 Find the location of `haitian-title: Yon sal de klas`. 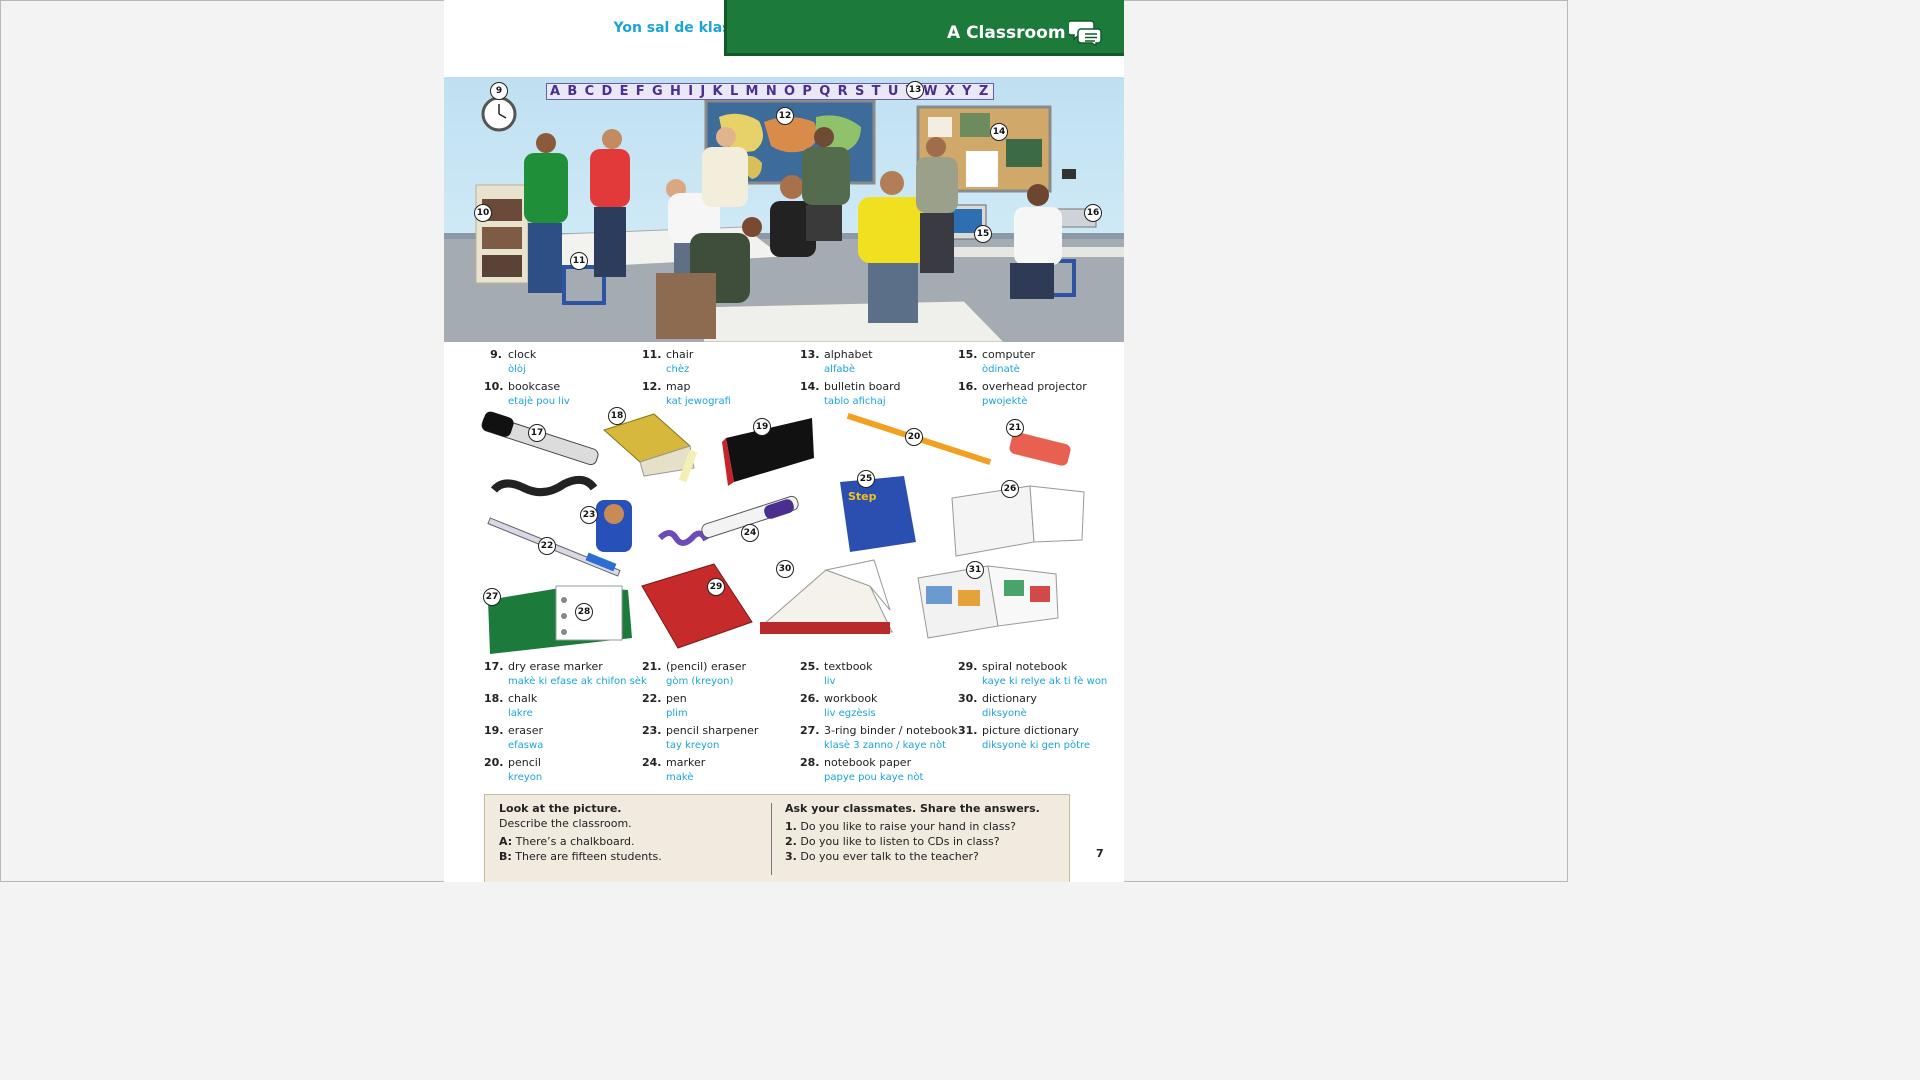

haitian-title: Yon sal de klas is located at coordinates (672, 28).